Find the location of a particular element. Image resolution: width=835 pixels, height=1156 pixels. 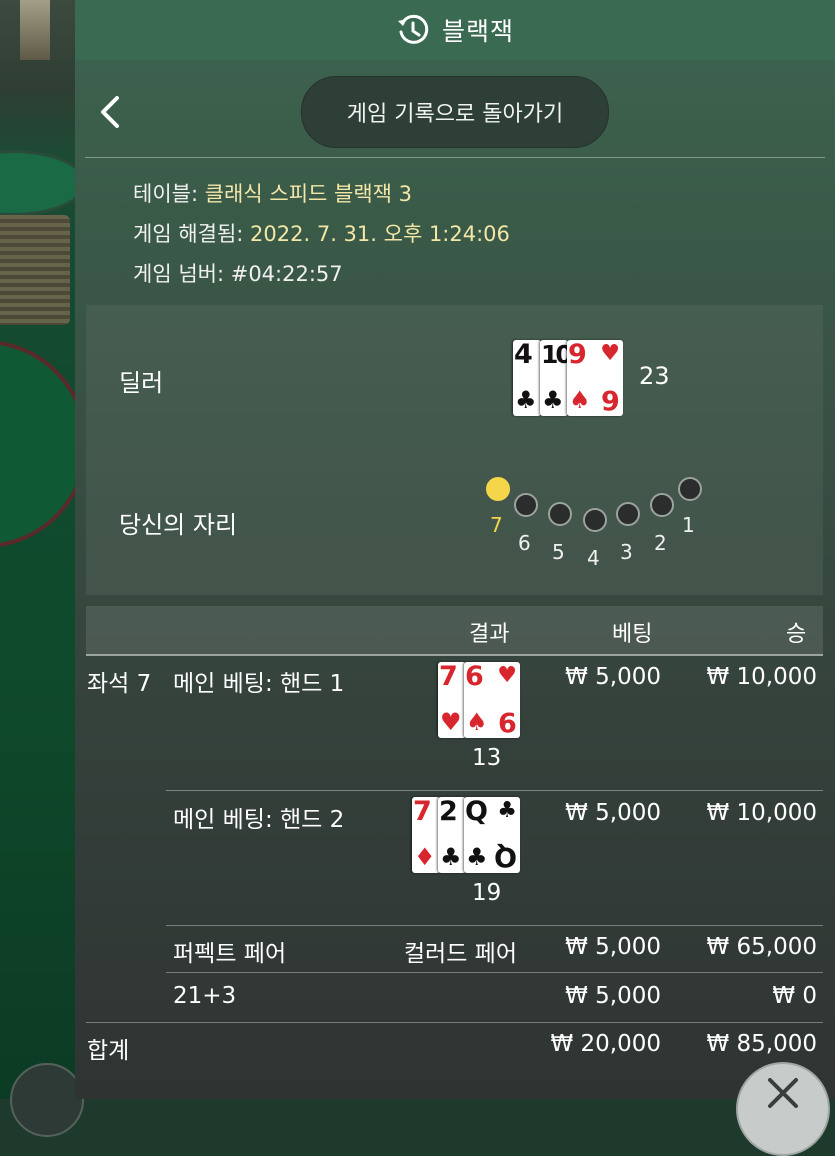

background-lamp is located at coordinates (35, 30).